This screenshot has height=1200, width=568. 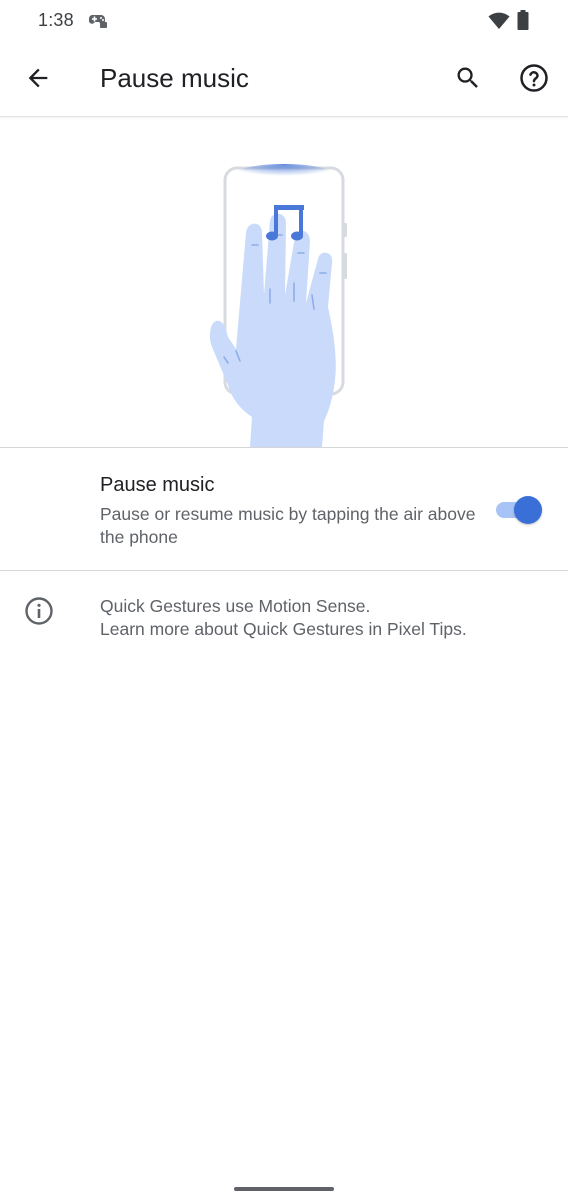 I want to click on pause-music-toggle, so click(x=519, y=510).